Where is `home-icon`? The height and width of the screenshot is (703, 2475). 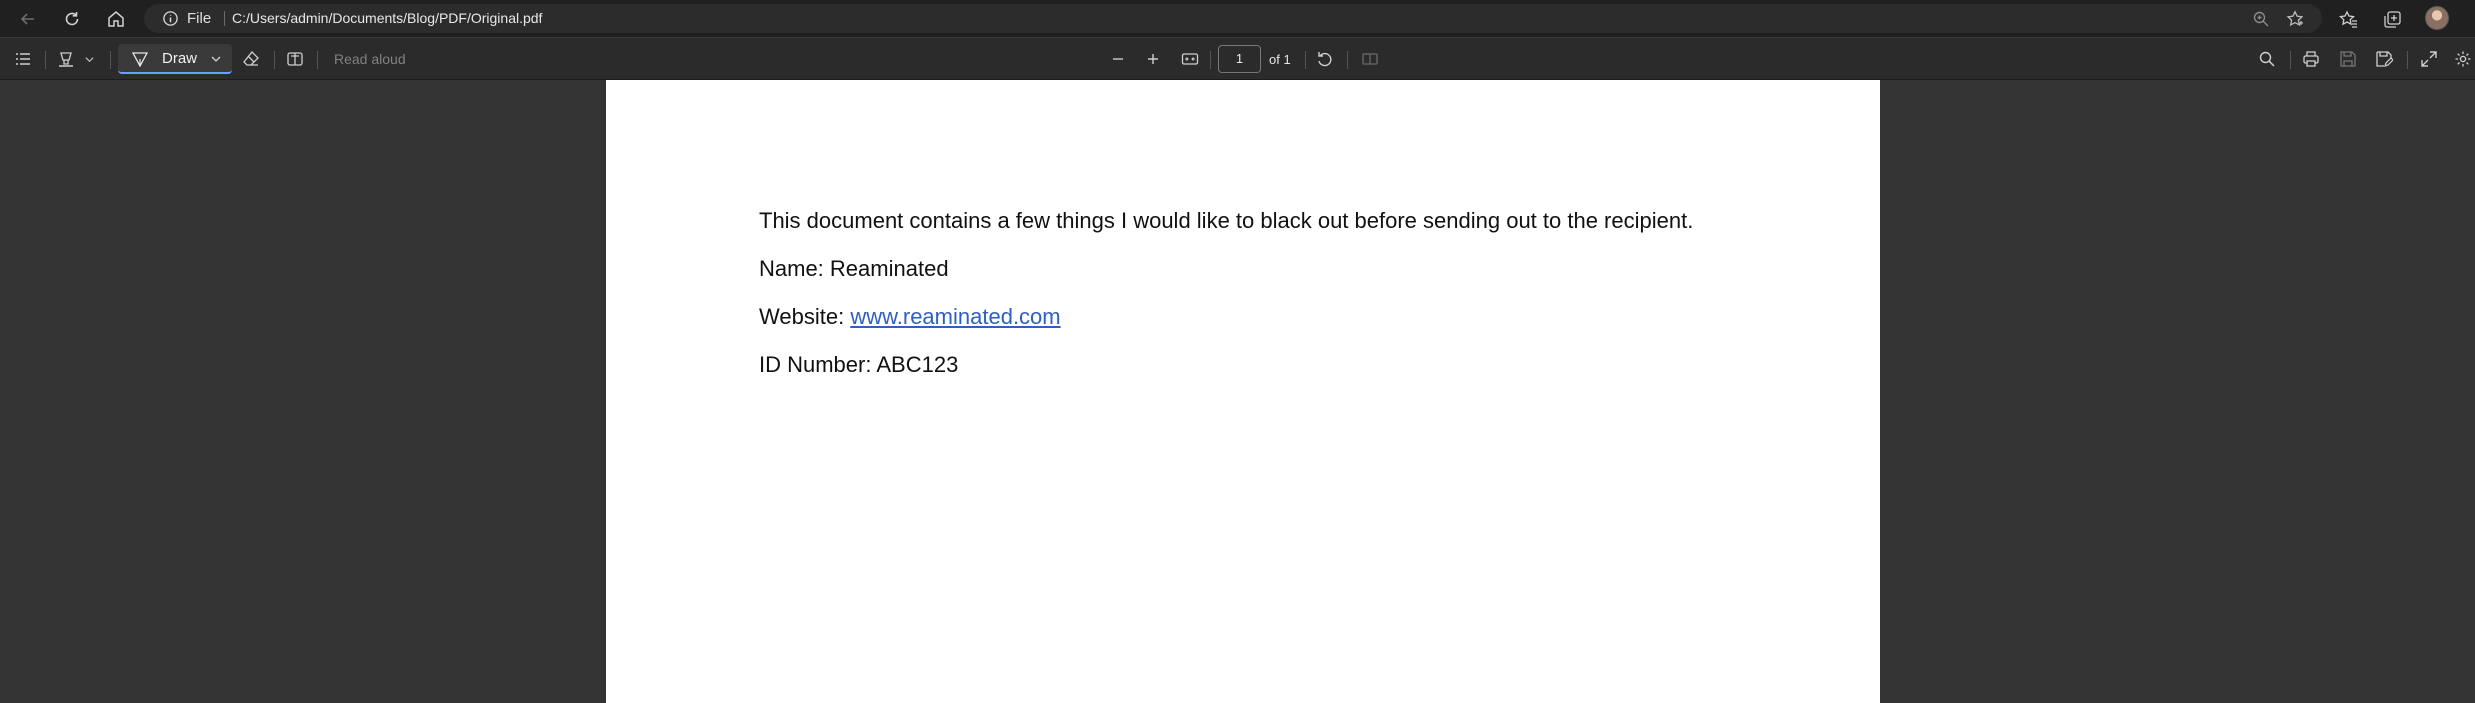
home-icon is located at coordinates (116, 19).